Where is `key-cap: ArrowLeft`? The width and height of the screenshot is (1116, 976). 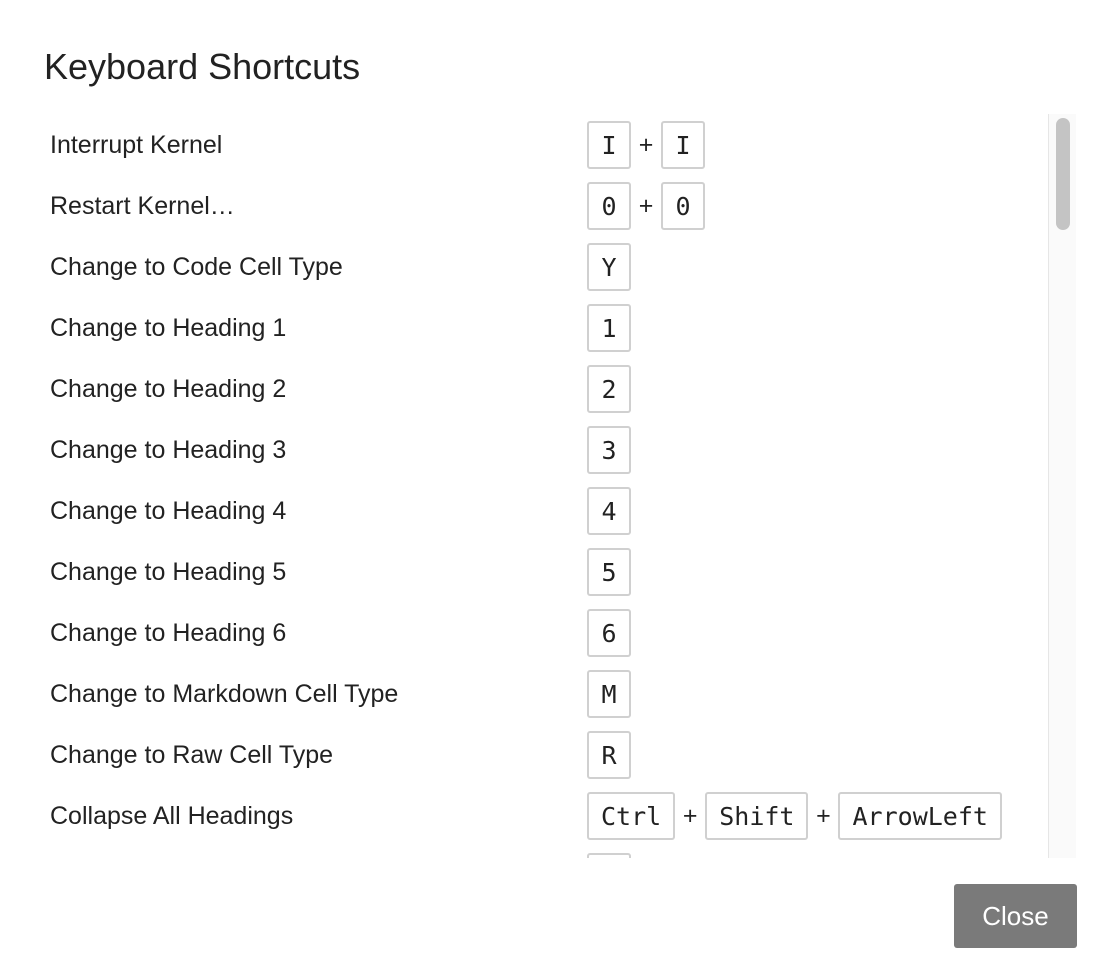
key-cap: ArrowLeft is located at coordinates (920, 816).